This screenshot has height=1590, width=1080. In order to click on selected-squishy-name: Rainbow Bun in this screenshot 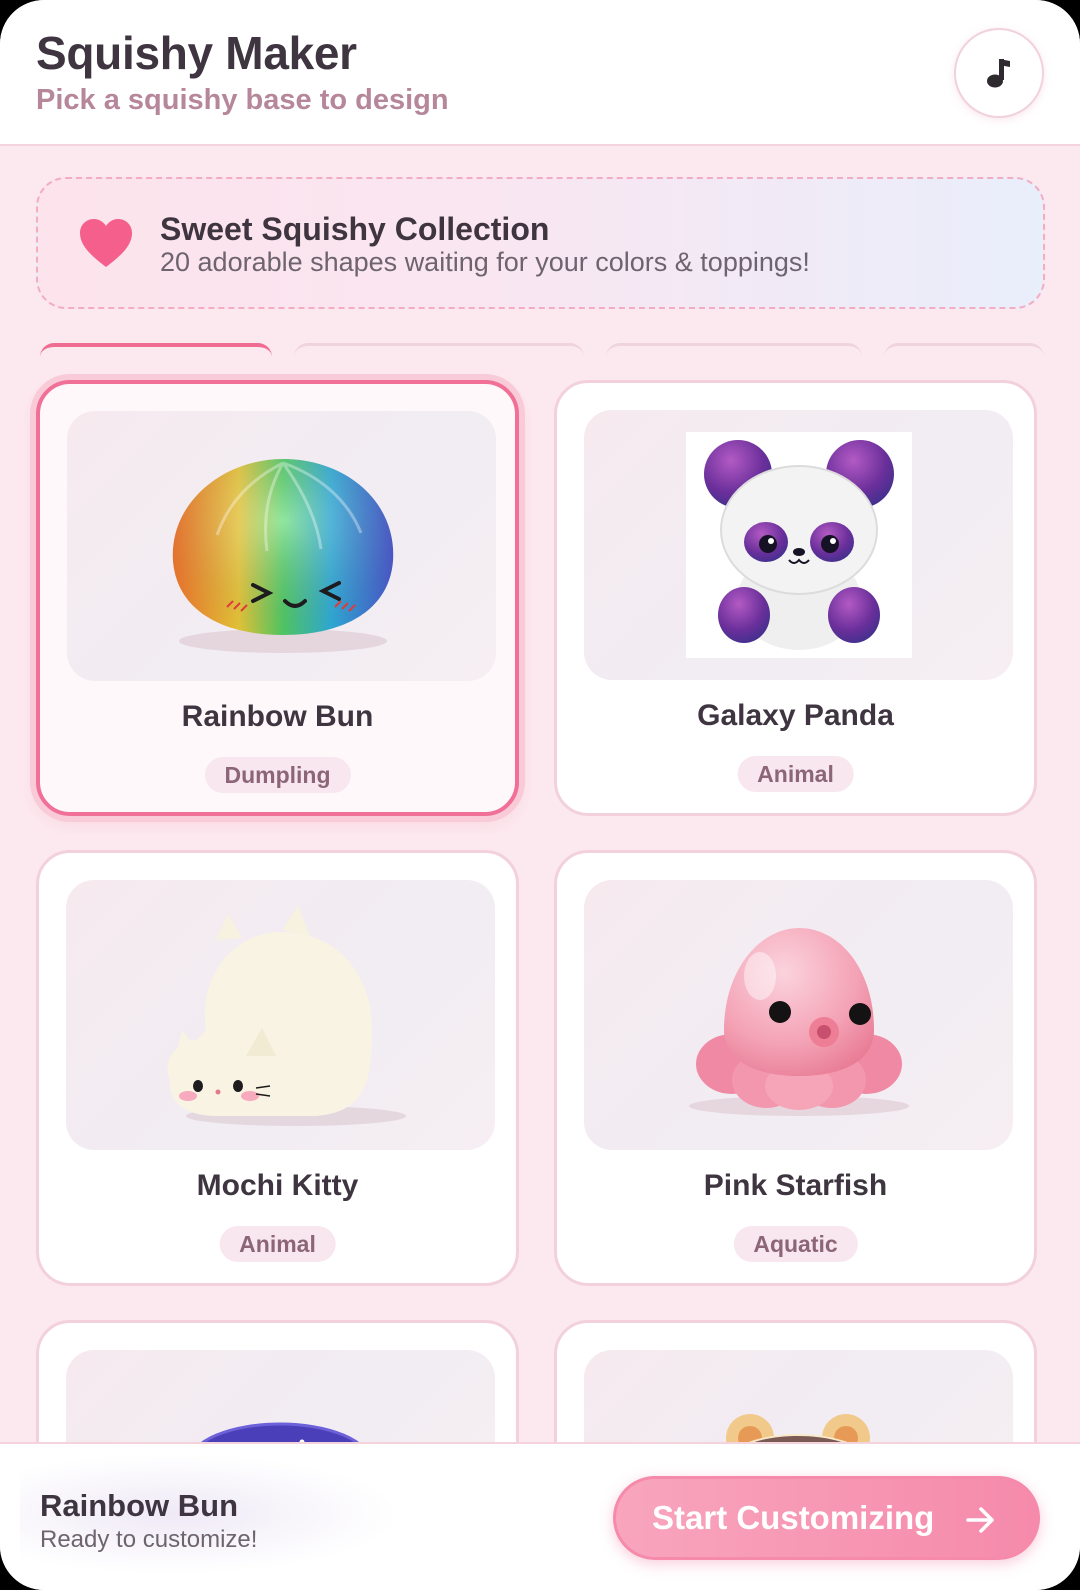, I will do `click(139, 1505)`.